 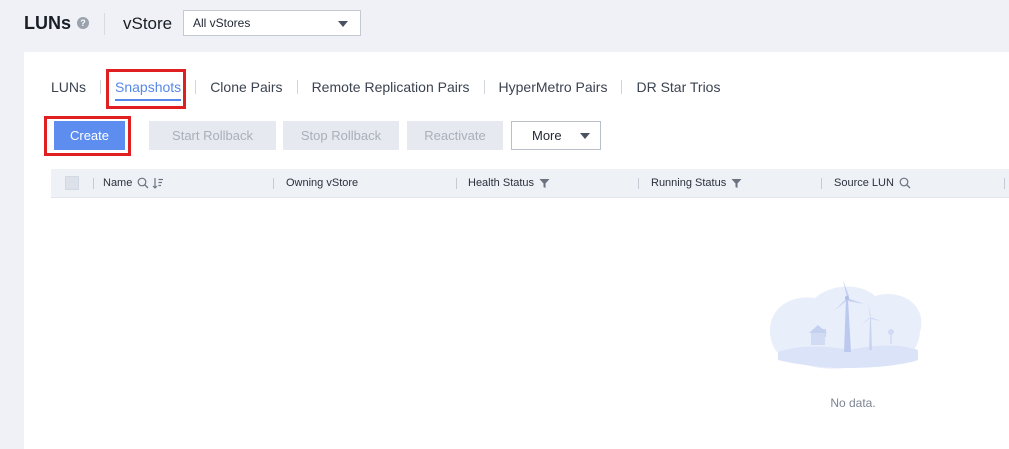 I want to click on column-header-label: Owning vStore, so click(x=322, y=183).